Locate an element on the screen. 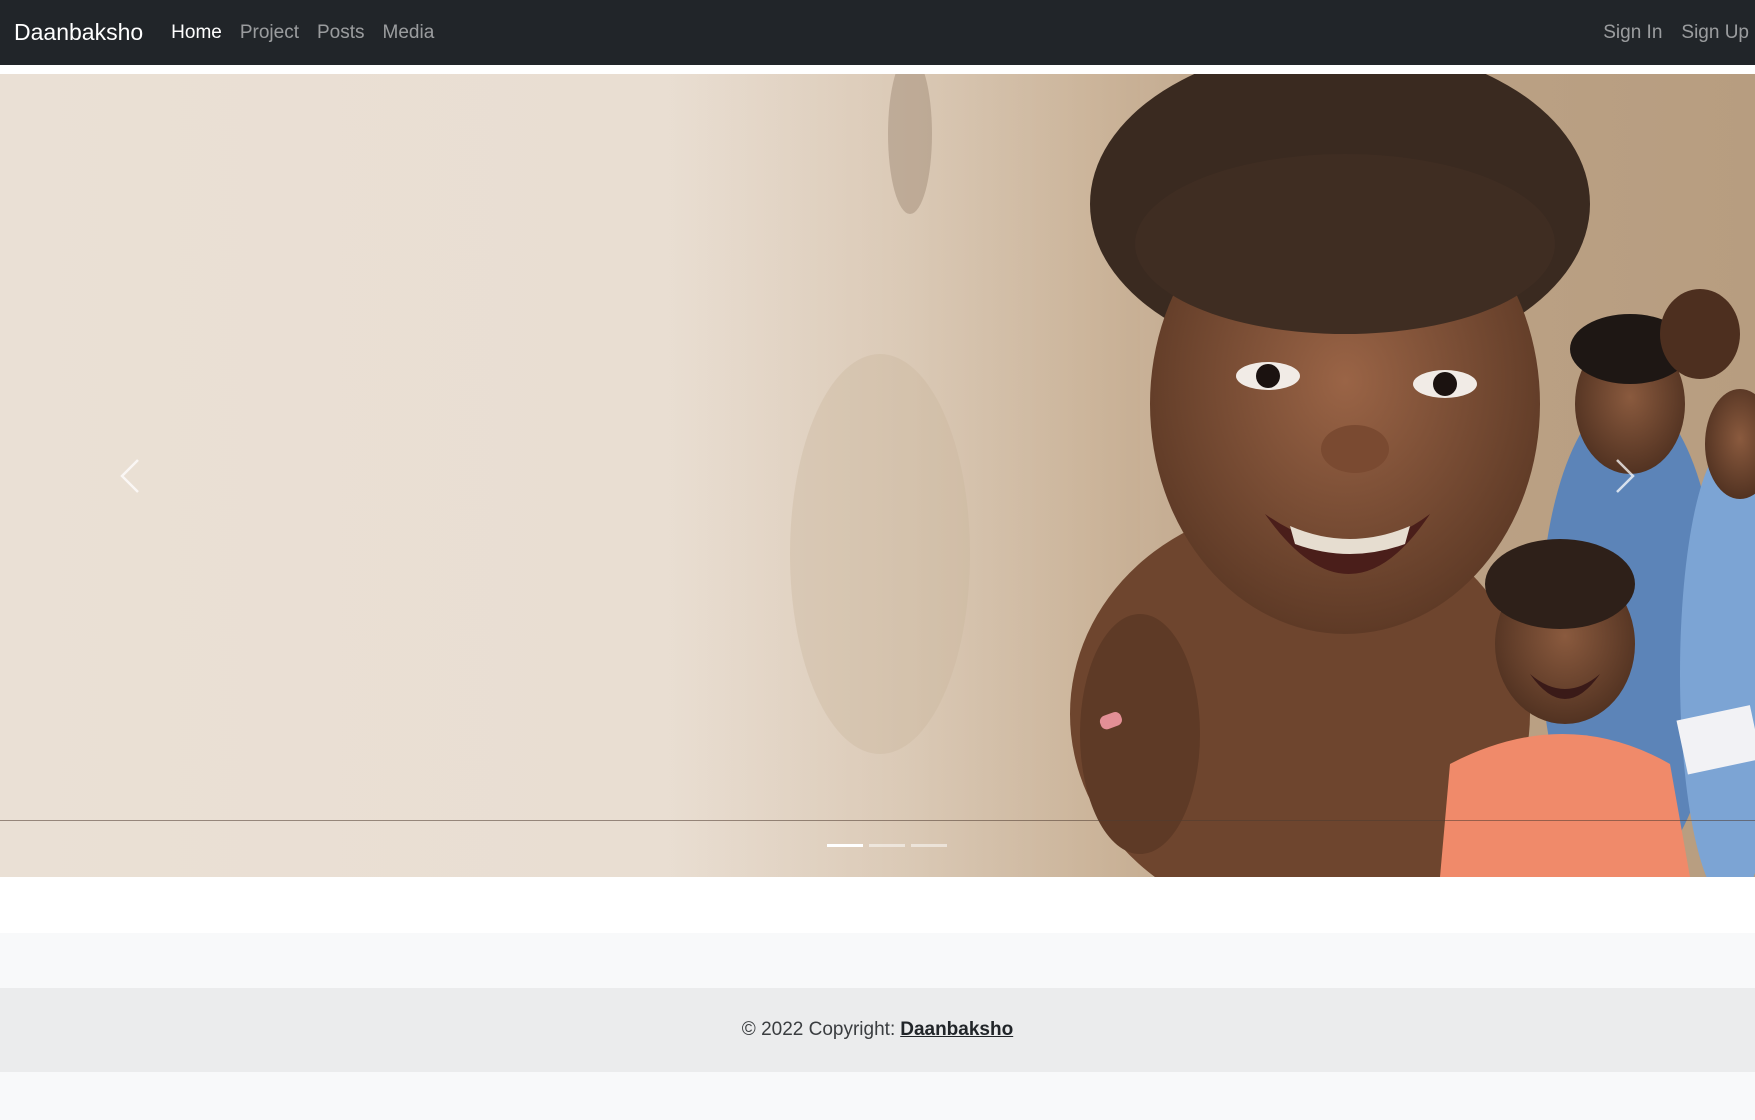  page-footer: © 2022 Copyright: Daanbaksho is located at coordinates (877, 1030).